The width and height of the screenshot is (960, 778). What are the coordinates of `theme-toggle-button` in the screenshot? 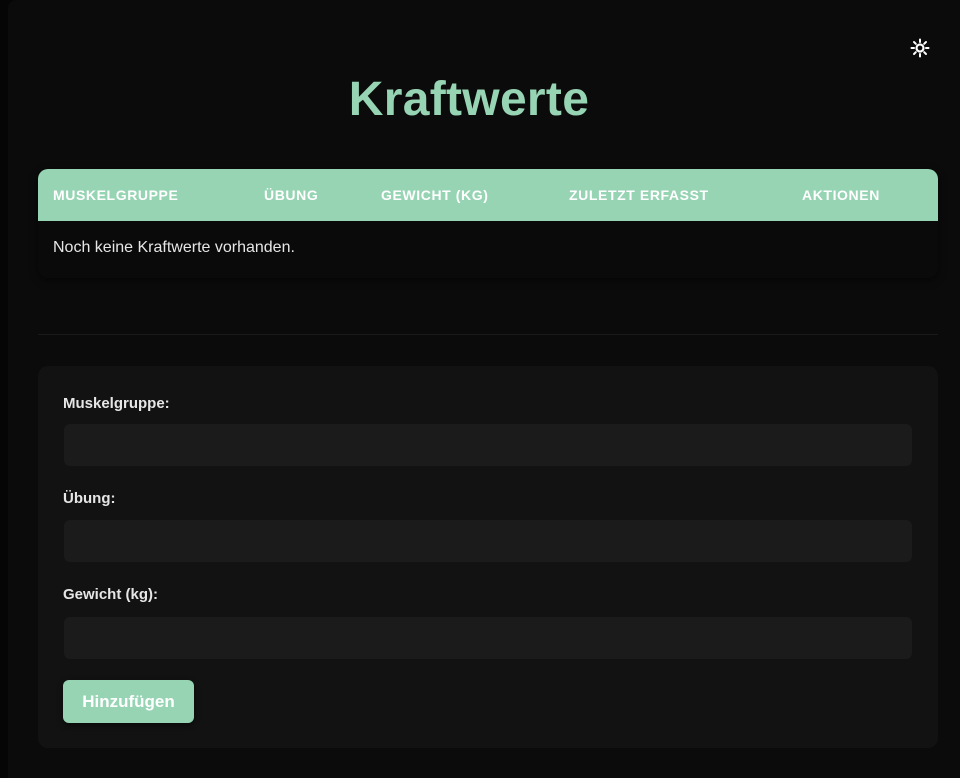 It's located at (920, 48).